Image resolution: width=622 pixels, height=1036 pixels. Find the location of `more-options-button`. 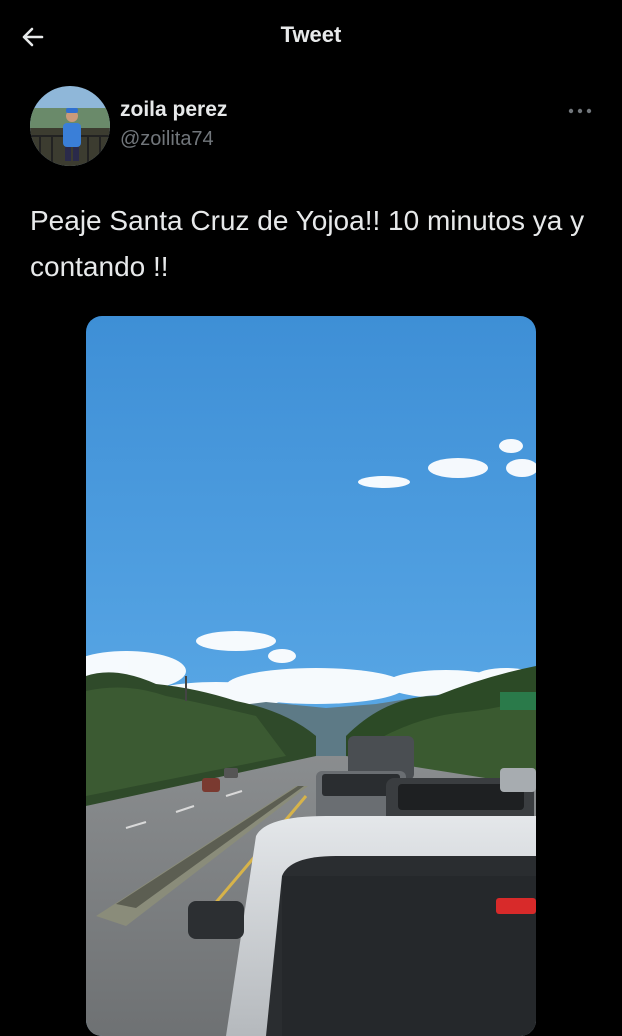

more-options-button is located at coordinates (580, 111).